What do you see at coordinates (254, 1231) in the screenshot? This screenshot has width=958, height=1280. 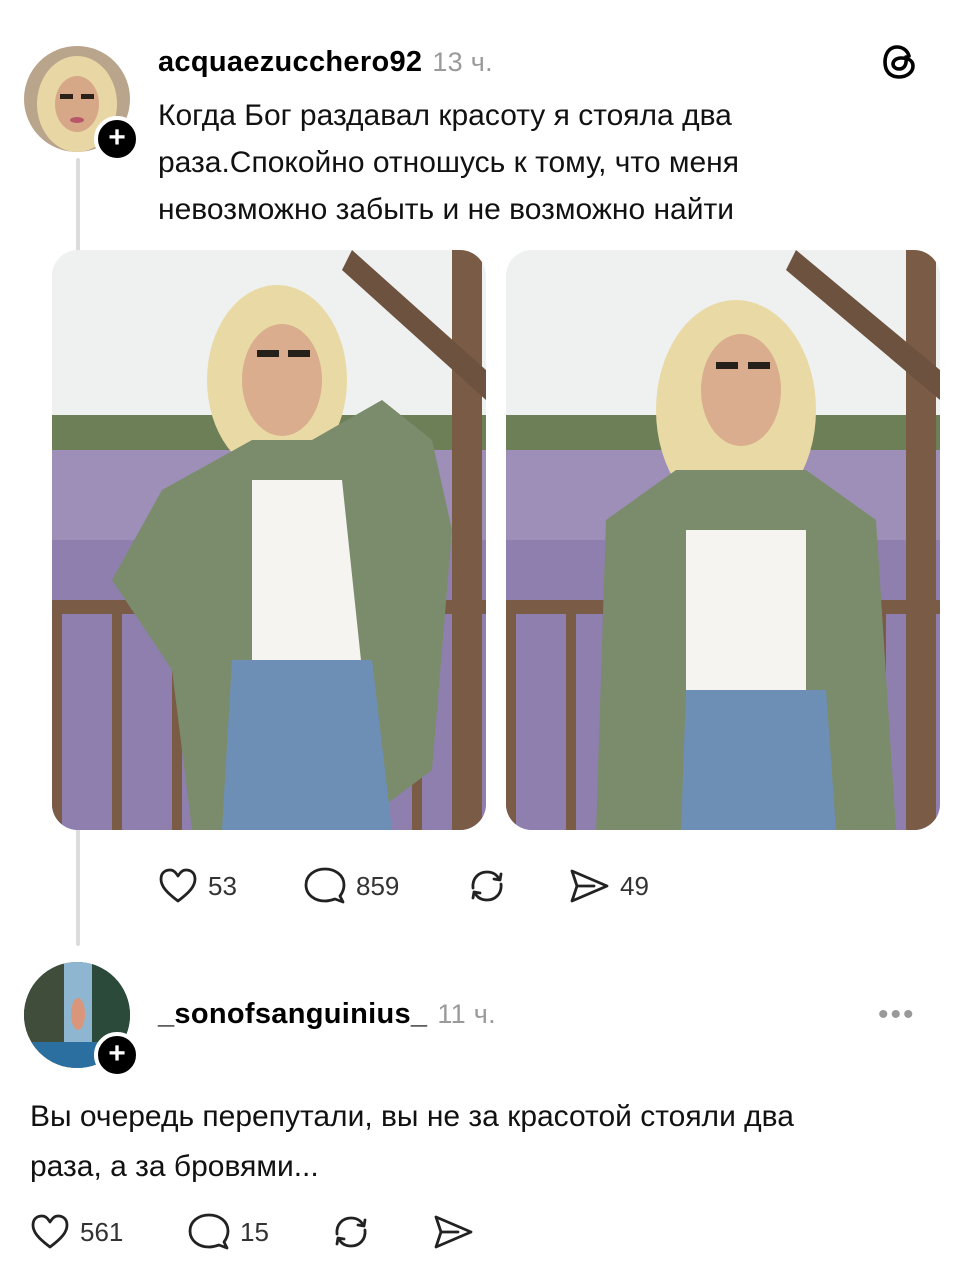 I see `comment-count: 15` at bounding box center [254, 1231].